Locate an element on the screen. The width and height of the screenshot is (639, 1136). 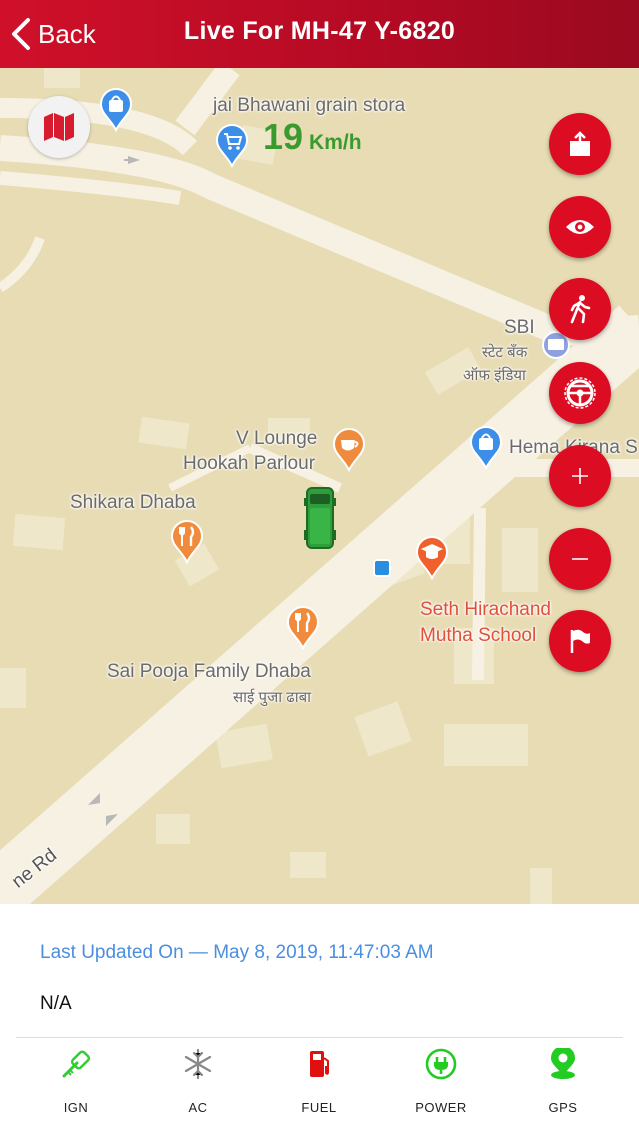
poi-label-sai-pooja-hindi: साई पुजा ढाबा is located at coordinates (272, 697).